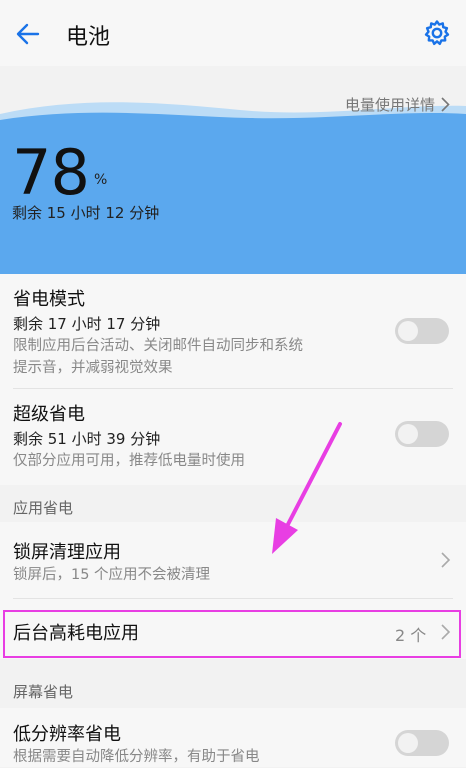  What do you see at coordinates (87, 439) in the screenshot?
I see `ultra-saving-remaining: 剩余 51 小时 39 分钟` at bounding box center [87, 439].